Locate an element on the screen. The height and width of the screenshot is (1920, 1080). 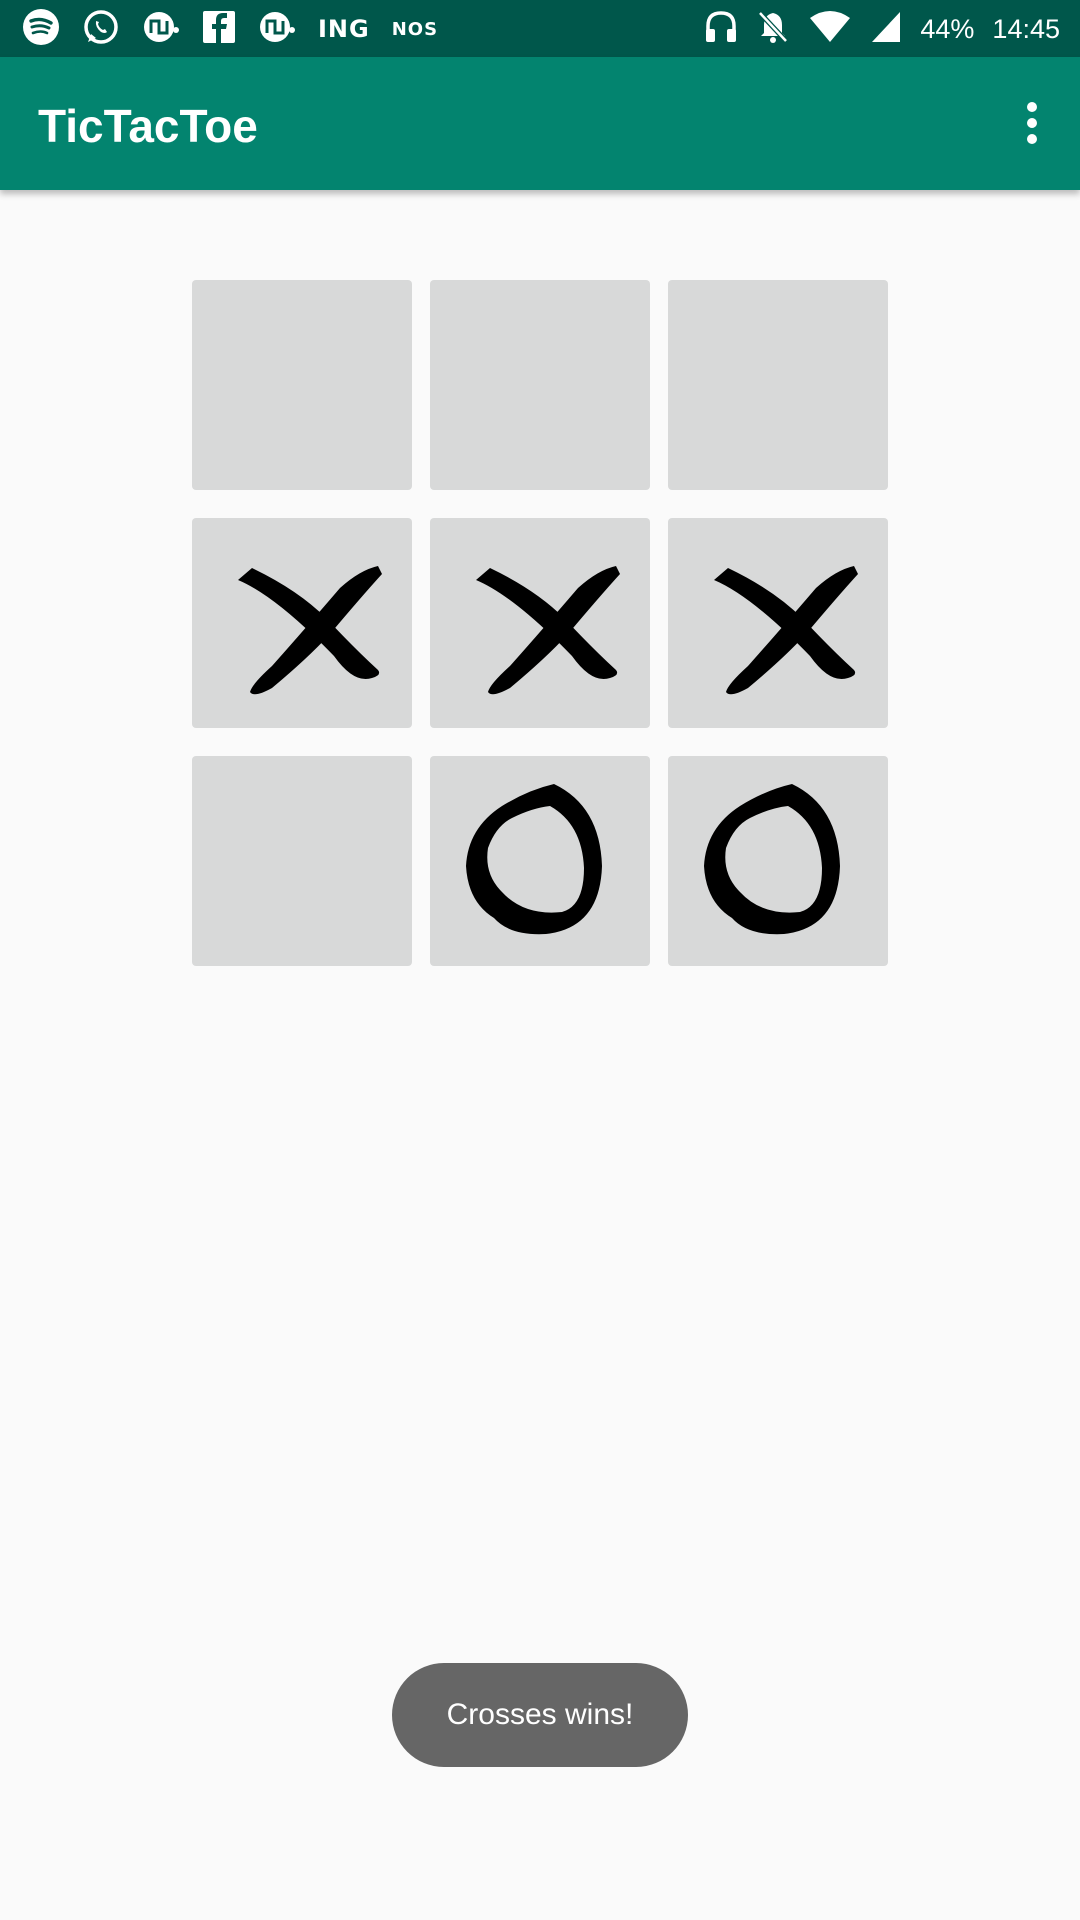
spotify-icon is located at coordinates (41, 29).